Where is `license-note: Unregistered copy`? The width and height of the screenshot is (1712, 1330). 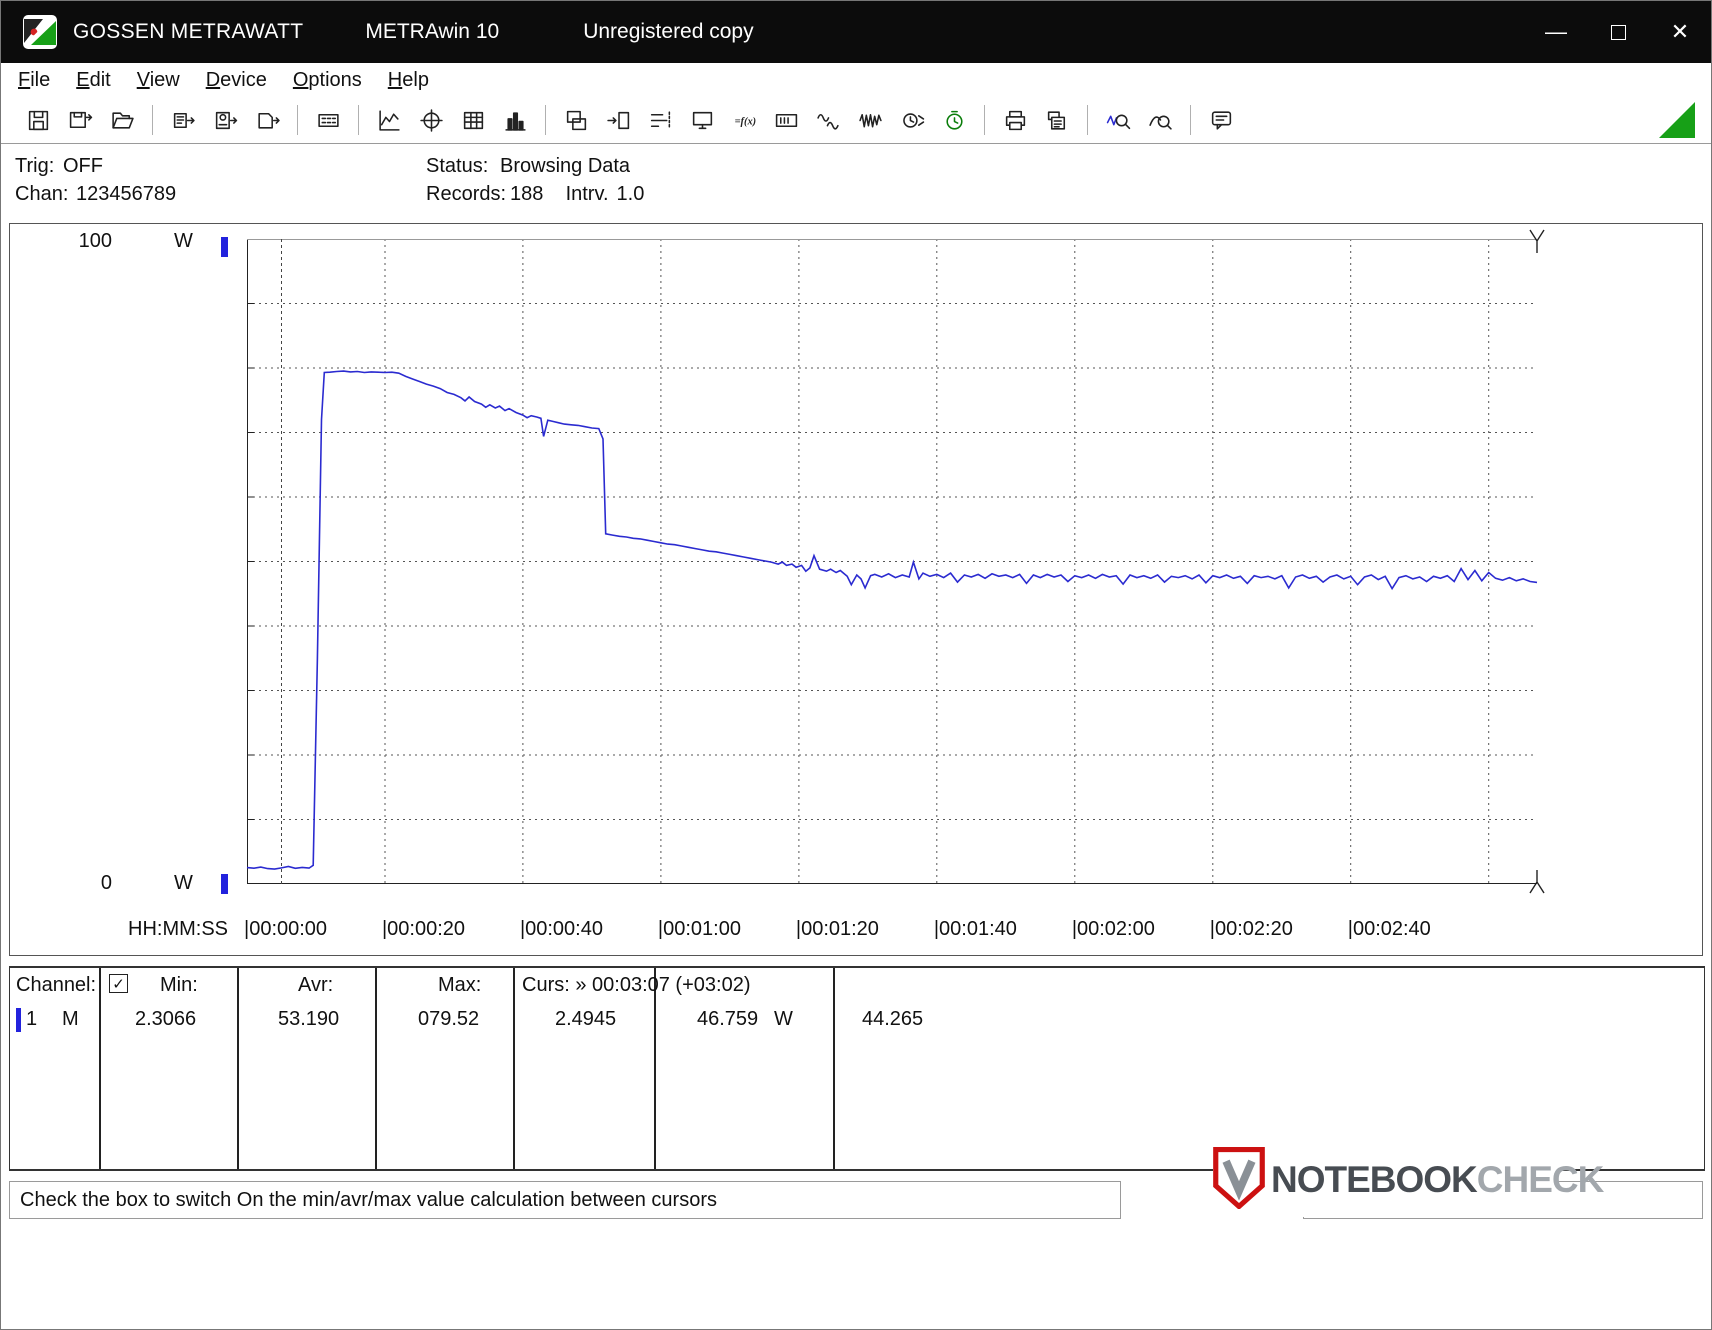
license-note: Unregistered copy is located at coordinates (668, 31).